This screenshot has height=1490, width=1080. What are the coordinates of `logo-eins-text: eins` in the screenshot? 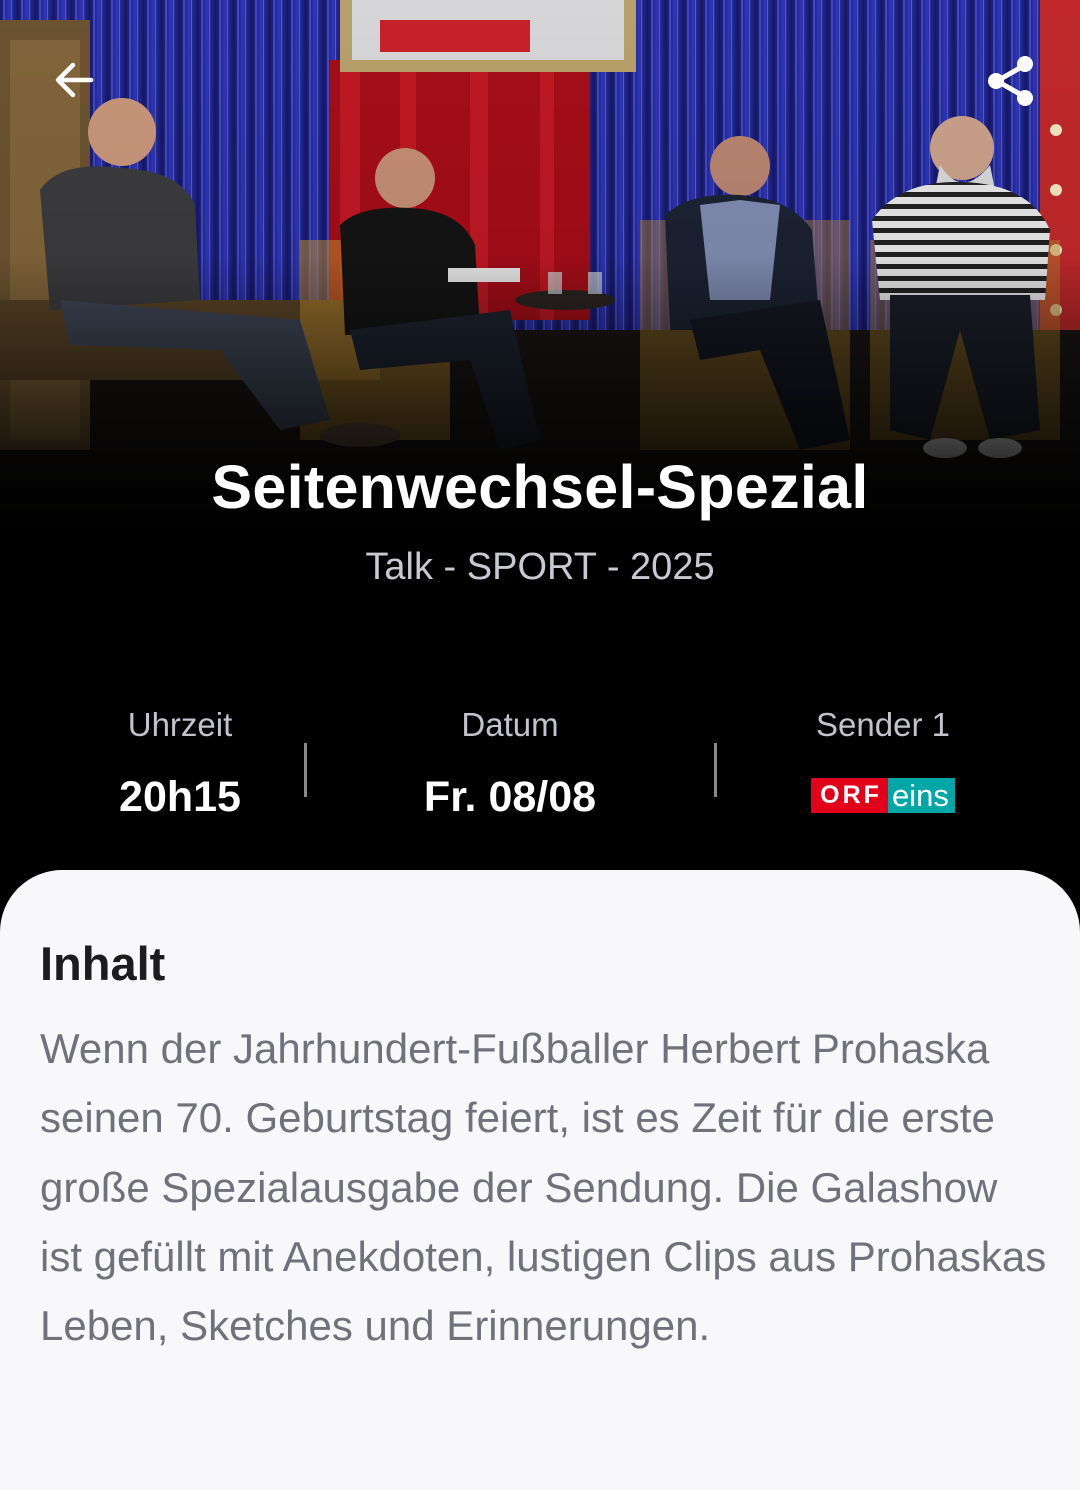 It's located at (921, 795).